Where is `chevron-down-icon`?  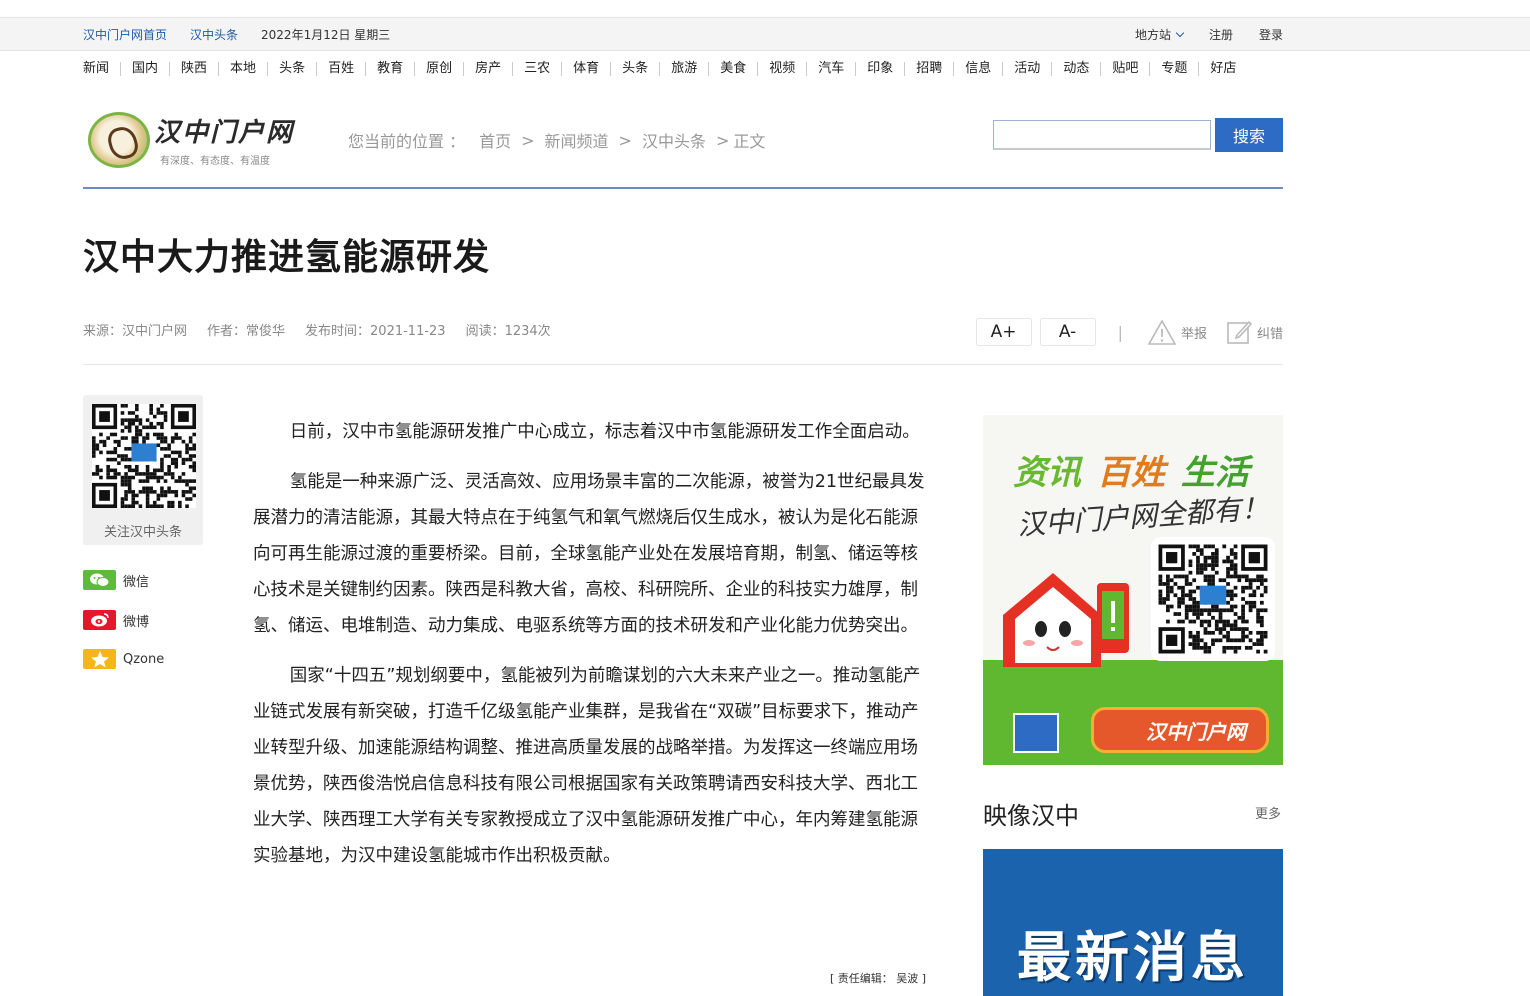
chevron-down-icon is located at coordinates (1180, 32).